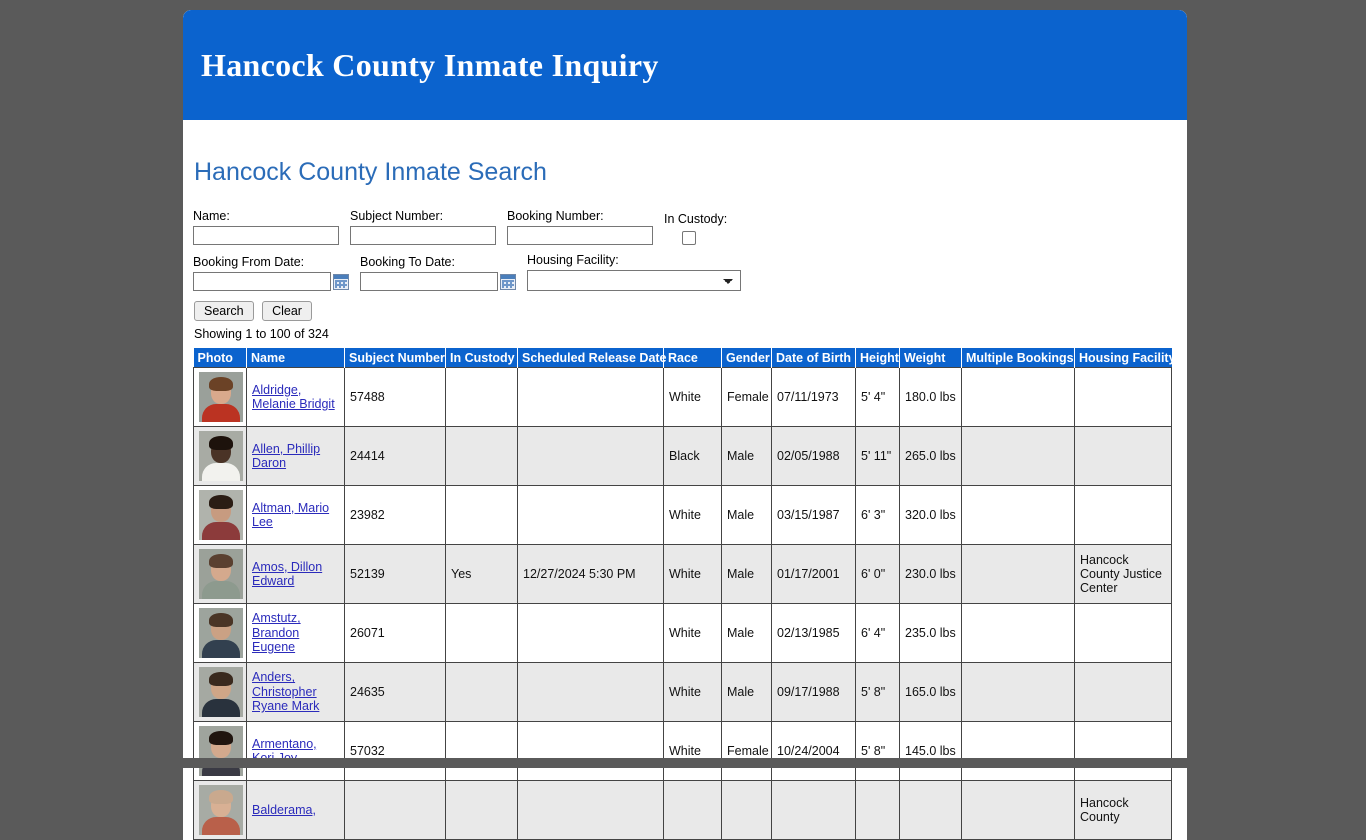 The height and width of the screenshot is (840, 1366). Describe the element at coordinates (295, 358) in the screenshot. I see `column-header-name: Name` at that location.